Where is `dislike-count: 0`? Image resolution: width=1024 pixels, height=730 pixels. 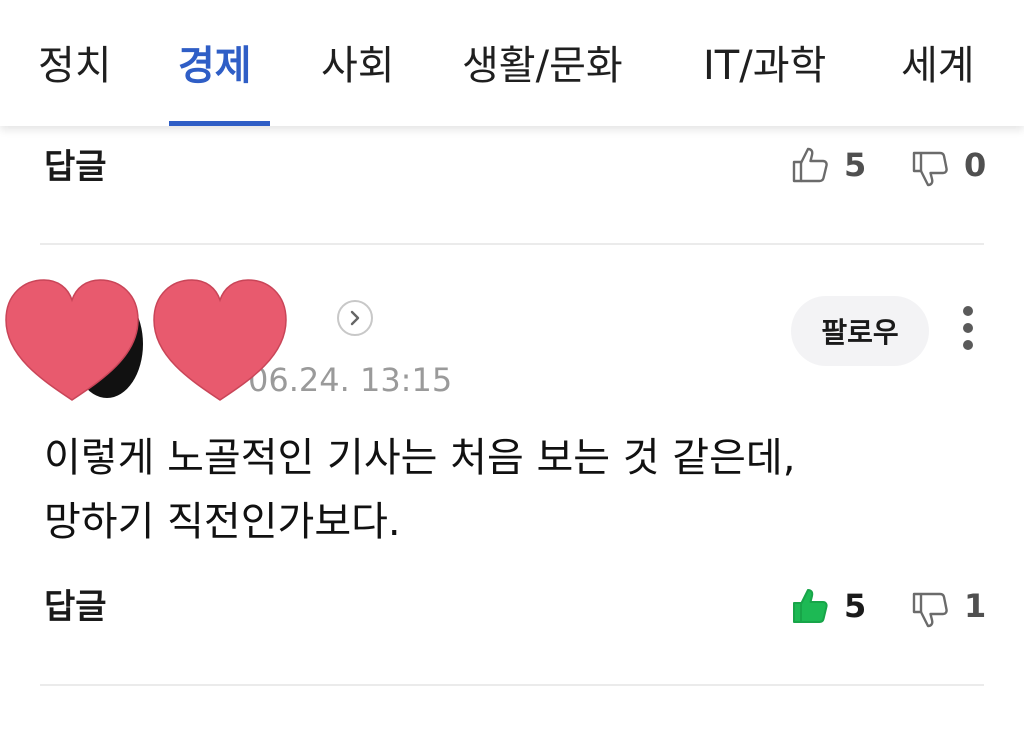 dislike-count: 0 is located at coordinates (975, 165).